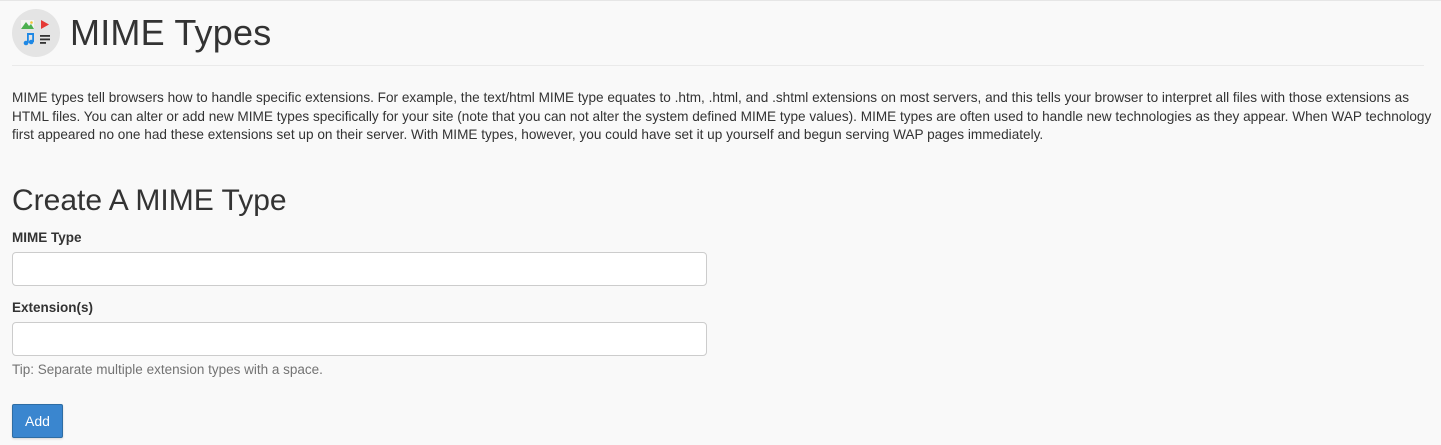 The image size is (1441, 445). I want to click on extensions-label: Extension(s), so click(53, 307).